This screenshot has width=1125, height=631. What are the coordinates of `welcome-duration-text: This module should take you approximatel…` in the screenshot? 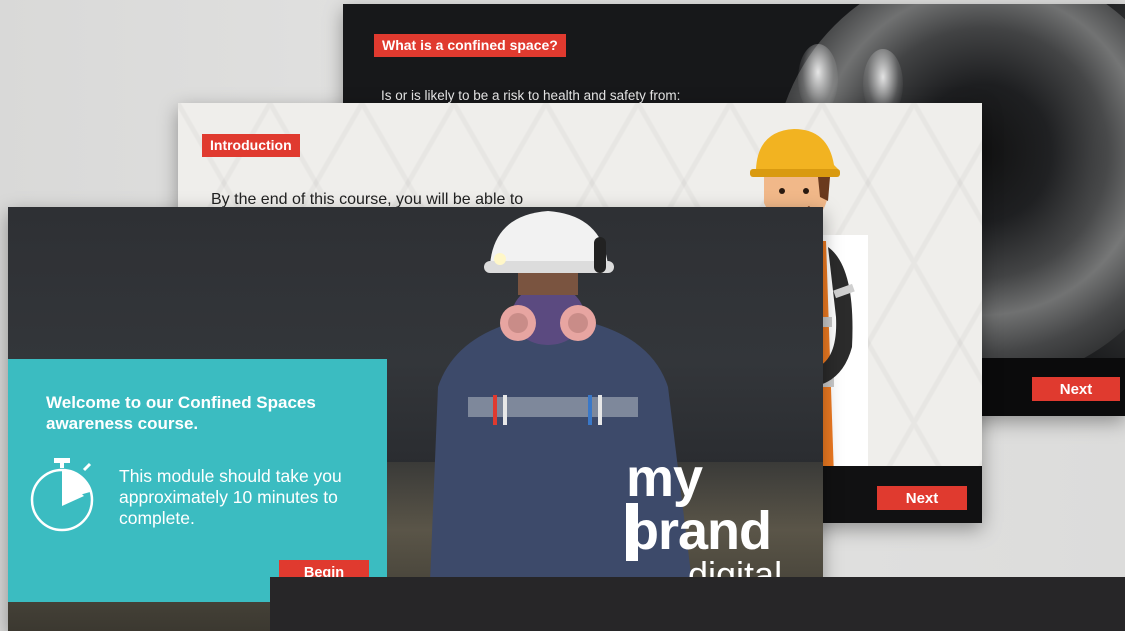 It's located at (230, 497).